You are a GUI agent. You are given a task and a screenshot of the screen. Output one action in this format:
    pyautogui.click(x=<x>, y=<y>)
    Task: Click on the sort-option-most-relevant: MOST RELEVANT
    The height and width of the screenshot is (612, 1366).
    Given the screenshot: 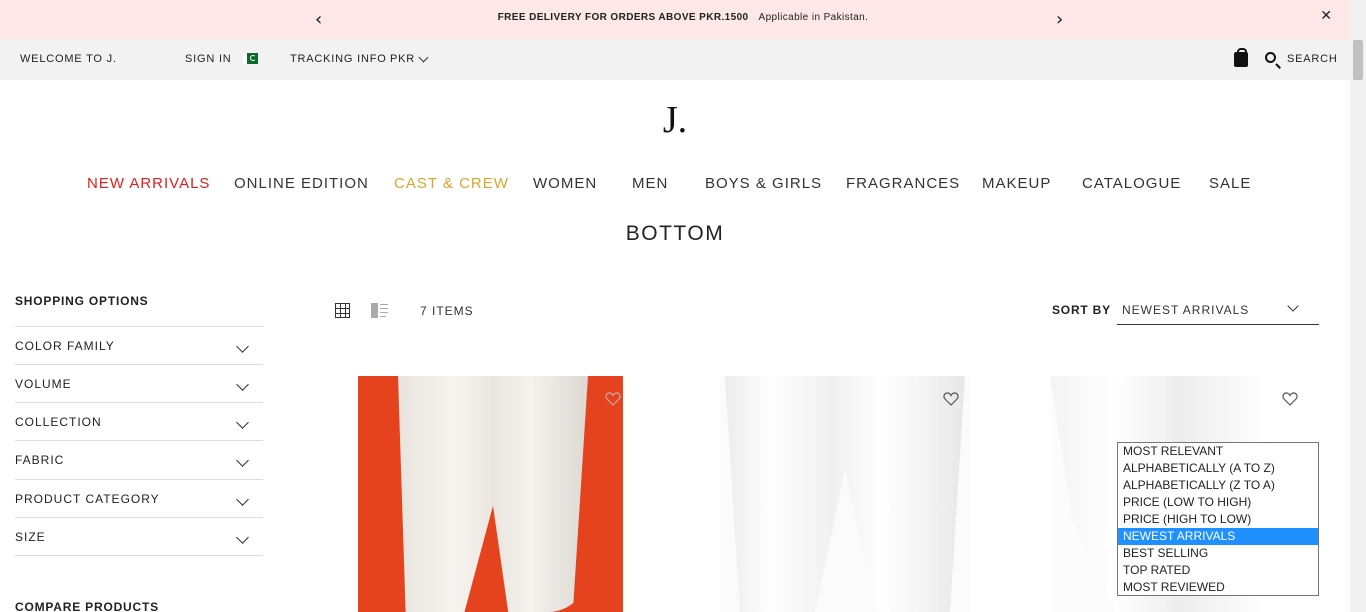 What is the action you would take?
    pyautogui.click(x=1218, y=451)
    